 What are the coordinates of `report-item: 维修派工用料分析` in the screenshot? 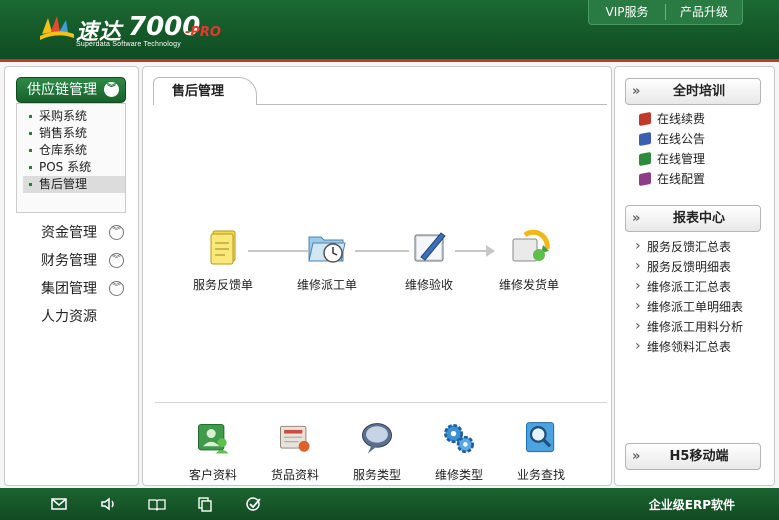 It's located at (689, 326).